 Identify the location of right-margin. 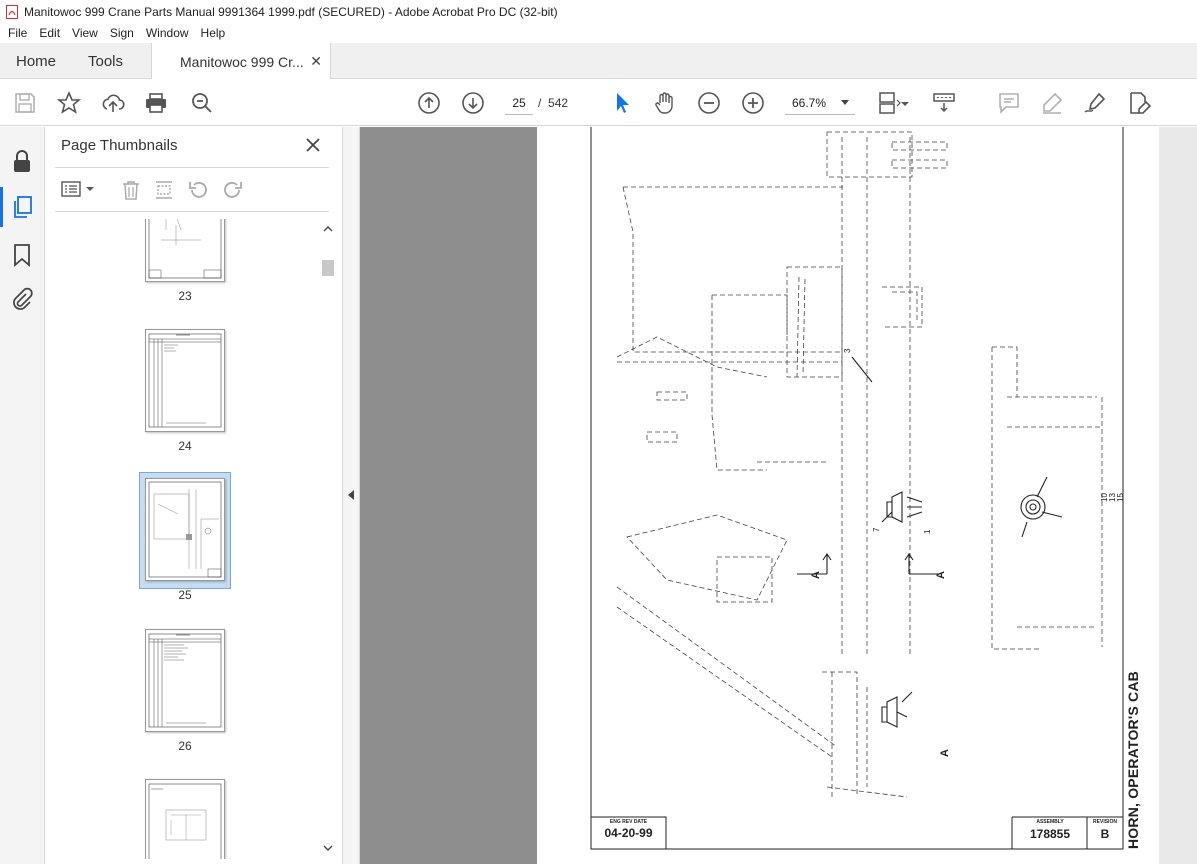
(1178, 495).